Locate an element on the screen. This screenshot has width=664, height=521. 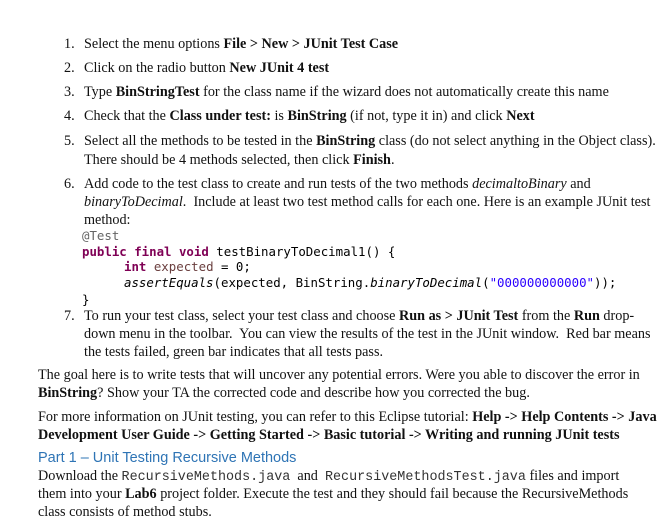
text-run: Select the menu options is located at coordinates (154, 44).